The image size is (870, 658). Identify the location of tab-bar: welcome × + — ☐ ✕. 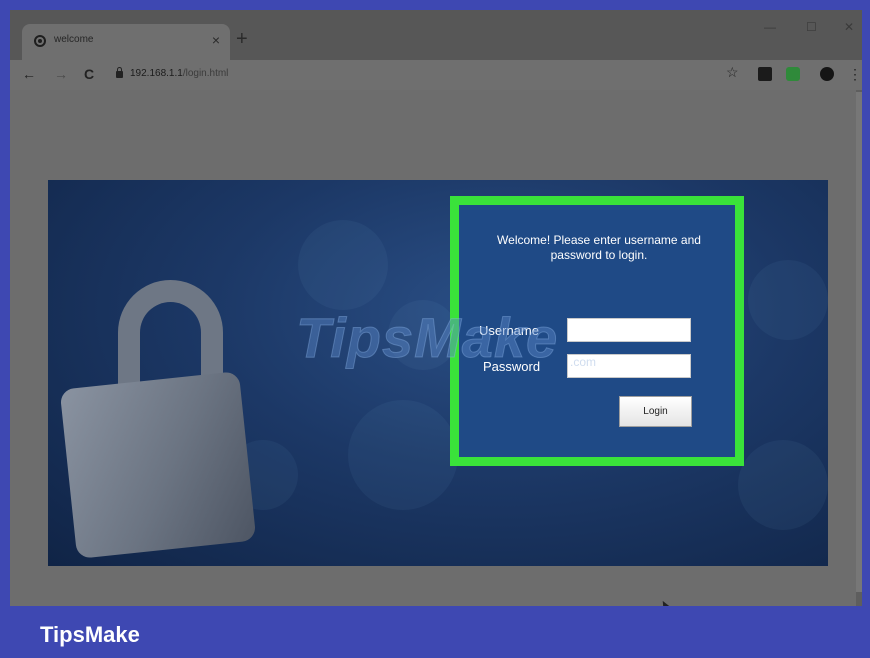
(436, 35).